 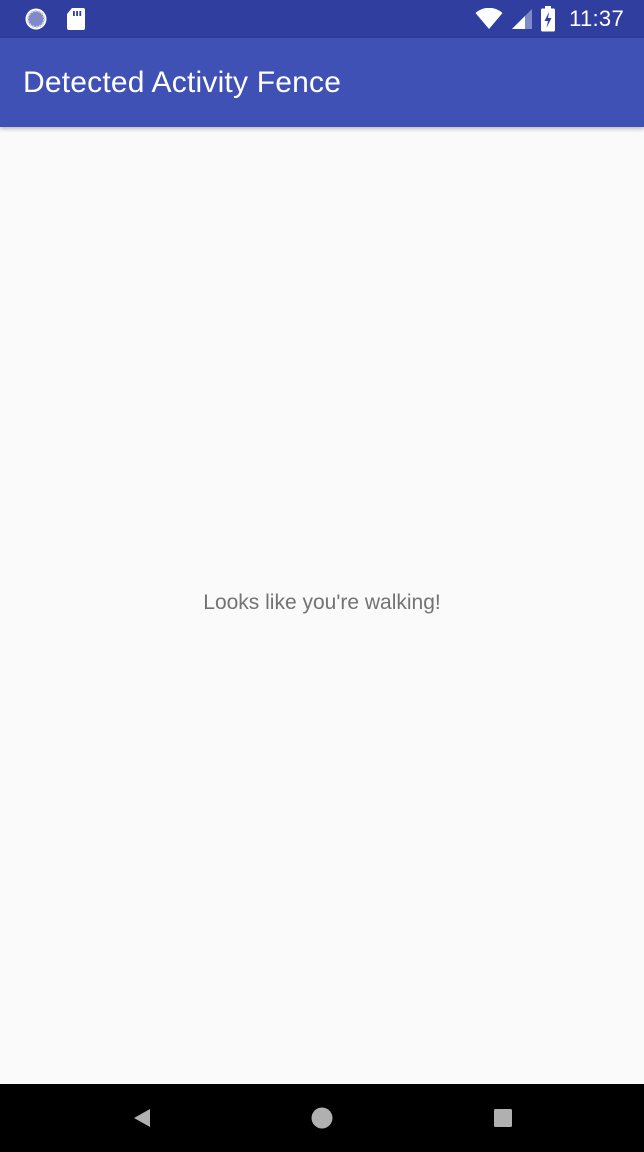 What do you see at coordinates (596, 18) in the screenshot?
I see `status-bar-clock: 11:37` at bounding box center [596, 18].